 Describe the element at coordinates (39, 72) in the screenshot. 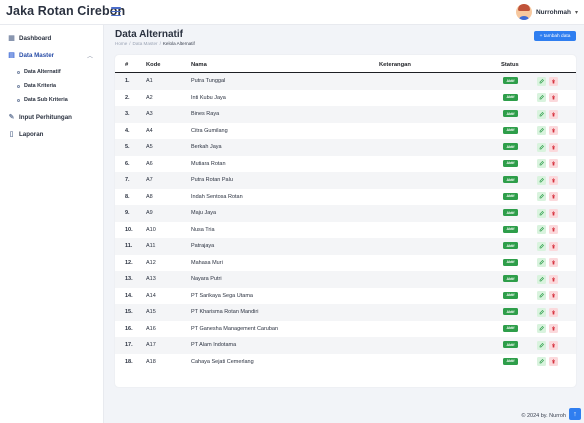

I see `sidebar-subitem-data-alternatif: Data Alternatif` at that location.